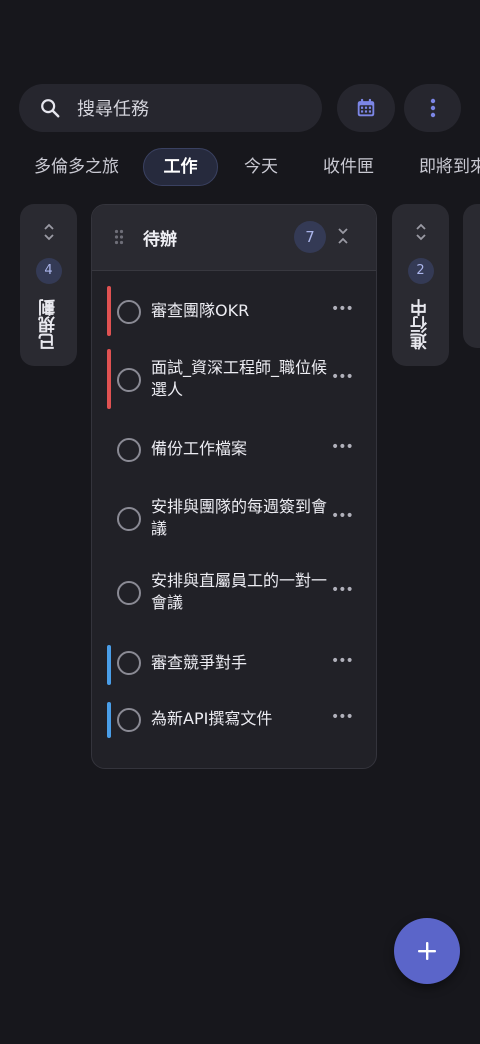 The image size is (480, 1044). I want to click on column-count-badge: 2, so click(420, 271).